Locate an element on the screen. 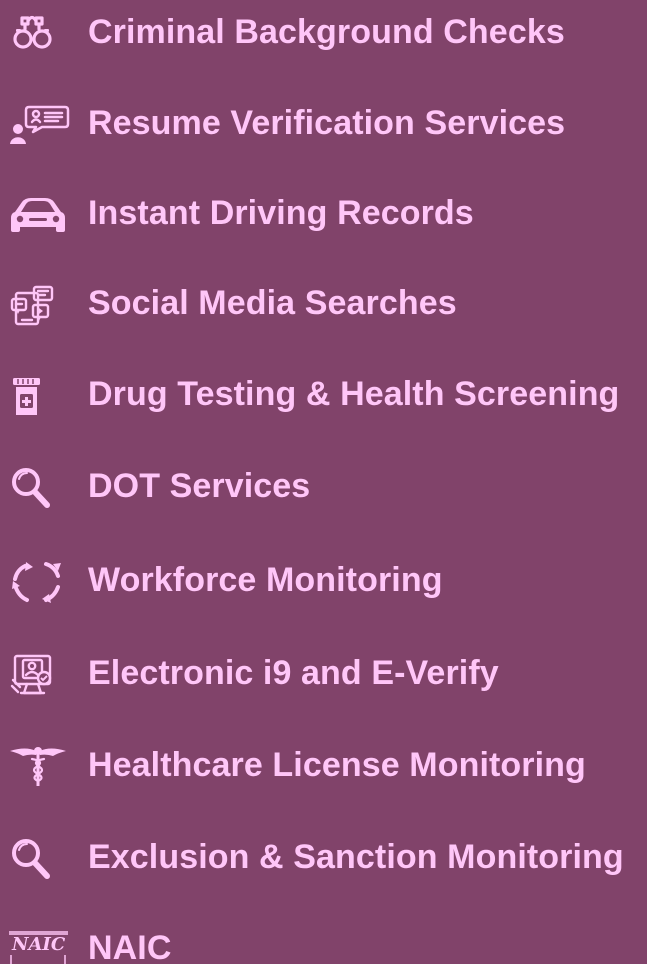 This screenshot has height=964, width=647. naic-logo-icon: NAIC is located at coordinates (38, 945).